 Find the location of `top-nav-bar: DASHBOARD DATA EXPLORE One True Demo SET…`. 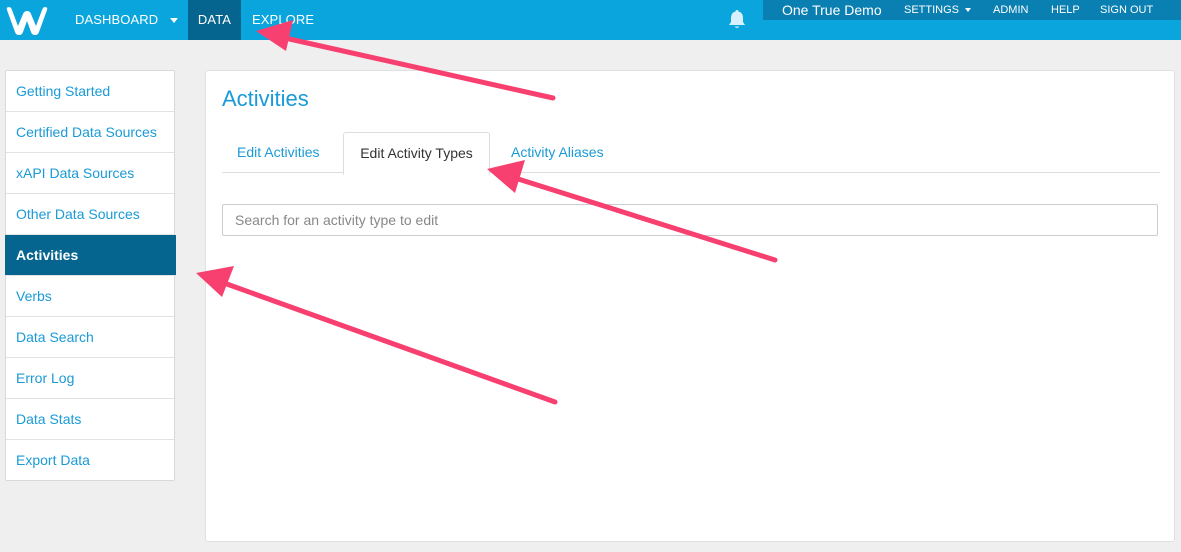

top-nav-bar: DASHBOARD DATA EXPLORE One True Demo SET… is located at coordinates (590, 20).